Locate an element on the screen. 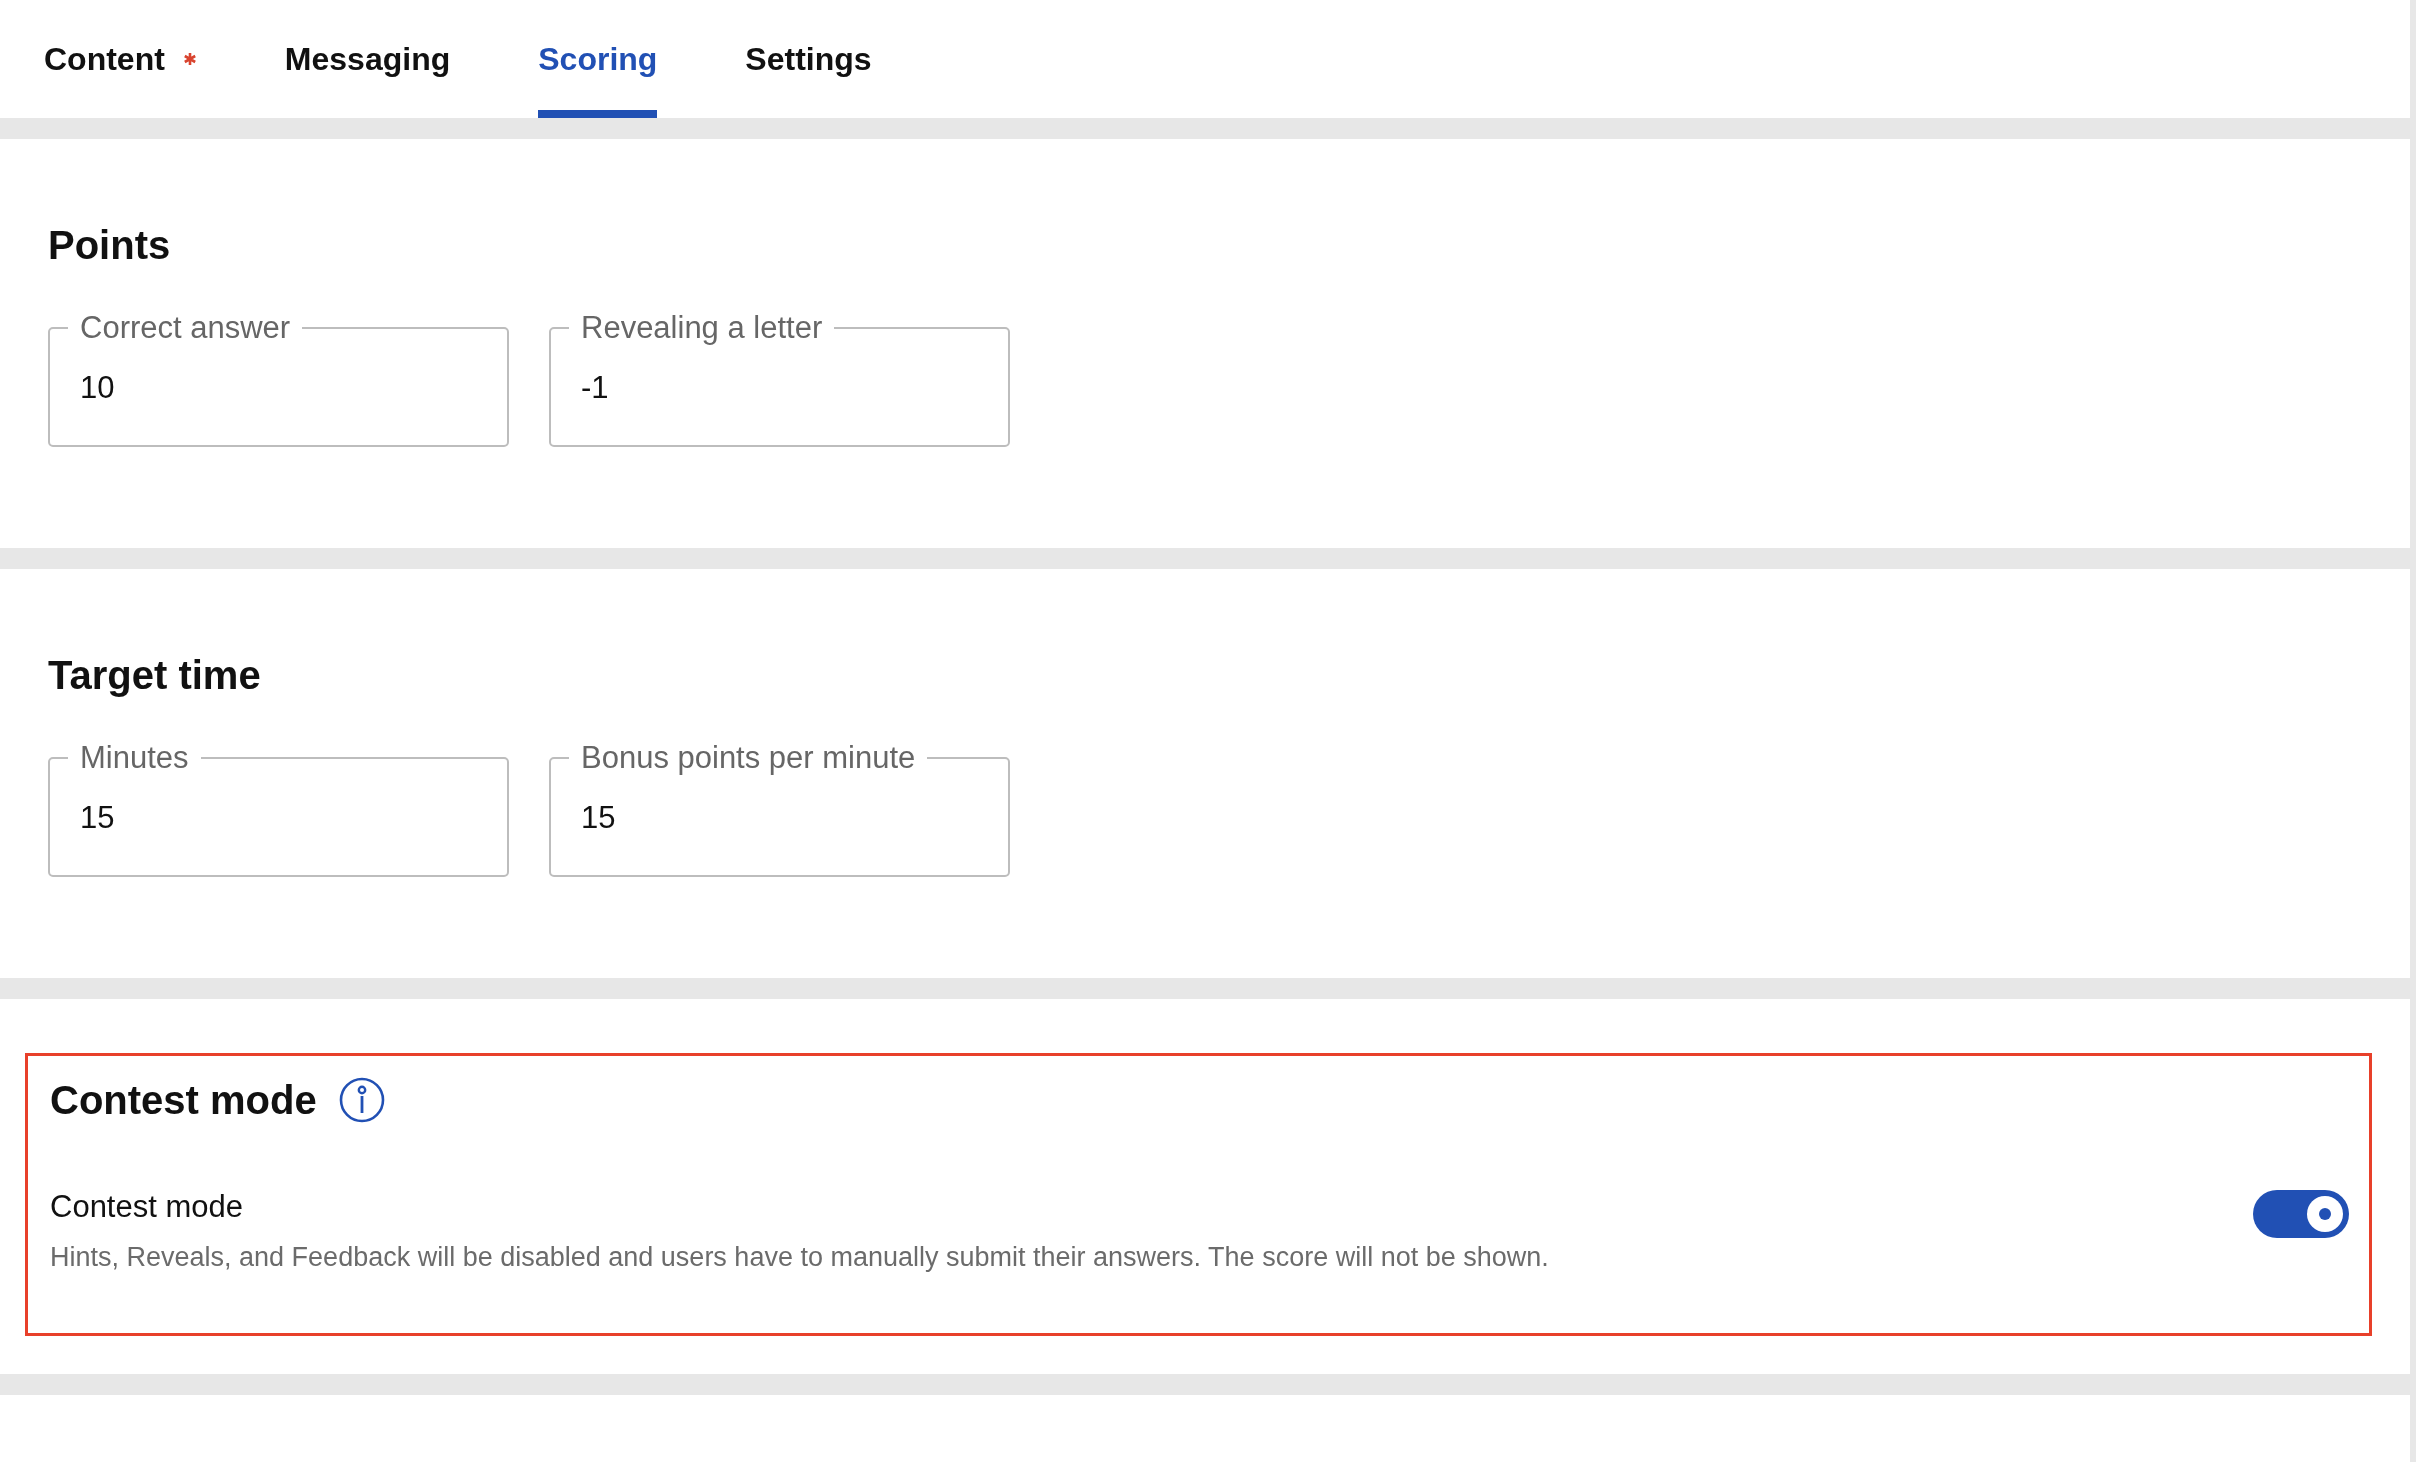  tab: Messaging is located at coordinates (367, 59).